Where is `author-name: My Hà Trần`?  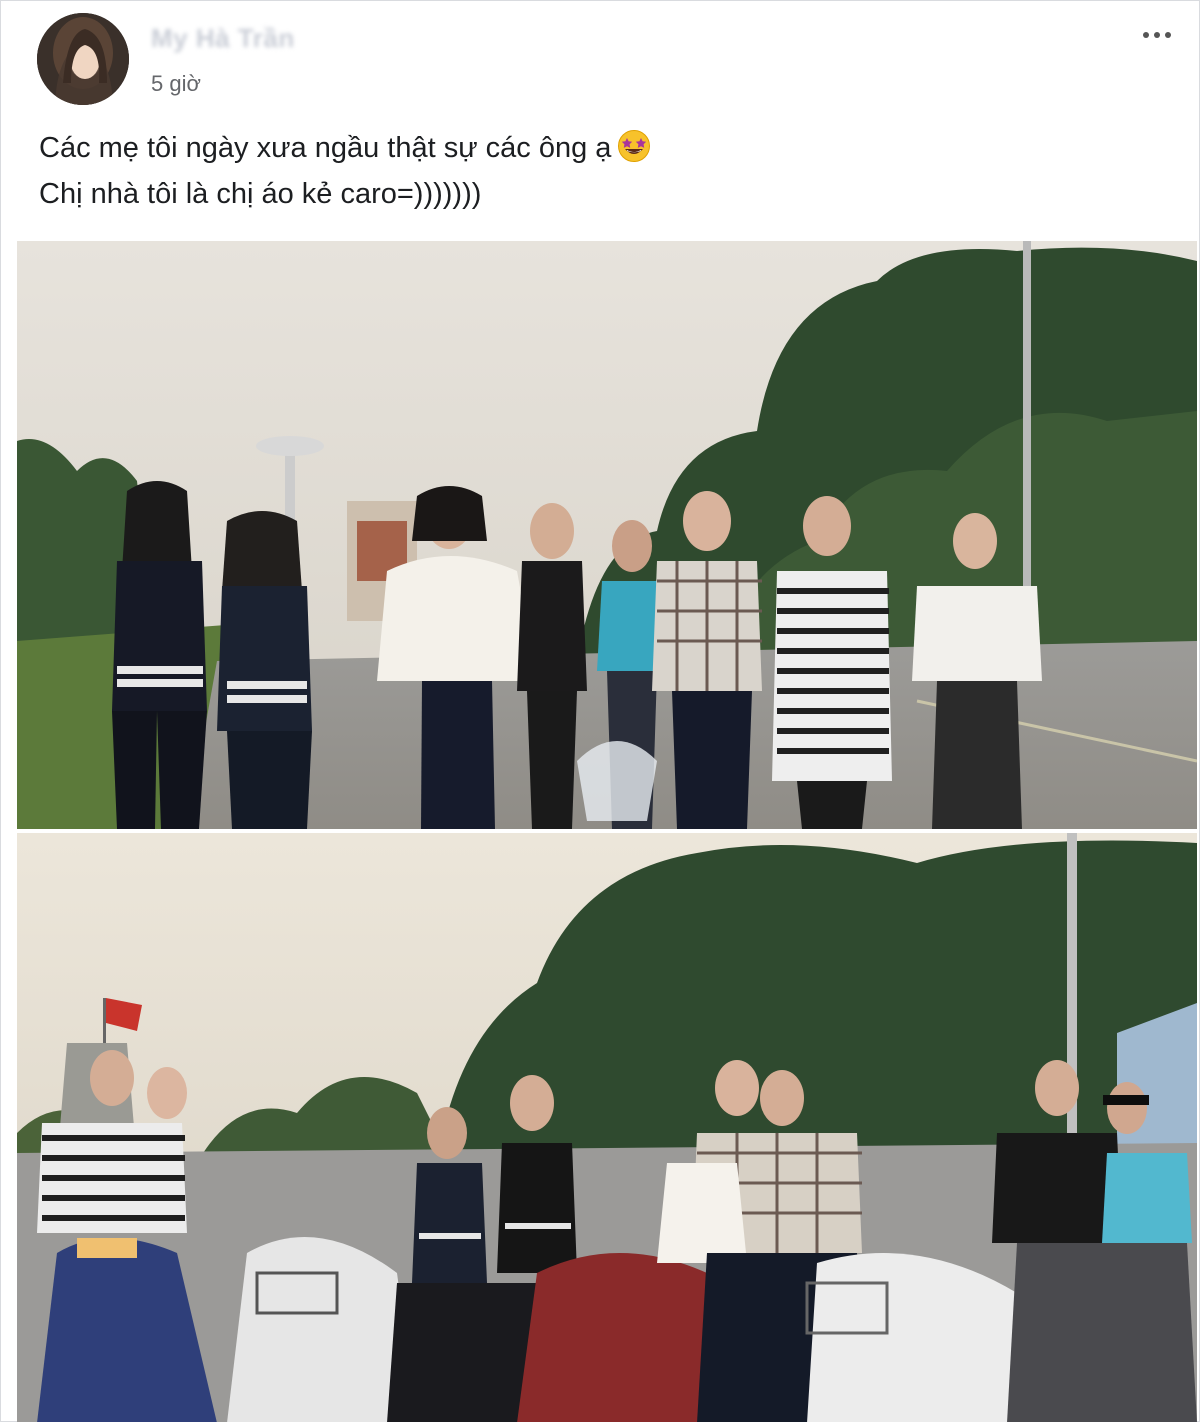 author-name: My Hà Trần is located at coordinates (223, 38).